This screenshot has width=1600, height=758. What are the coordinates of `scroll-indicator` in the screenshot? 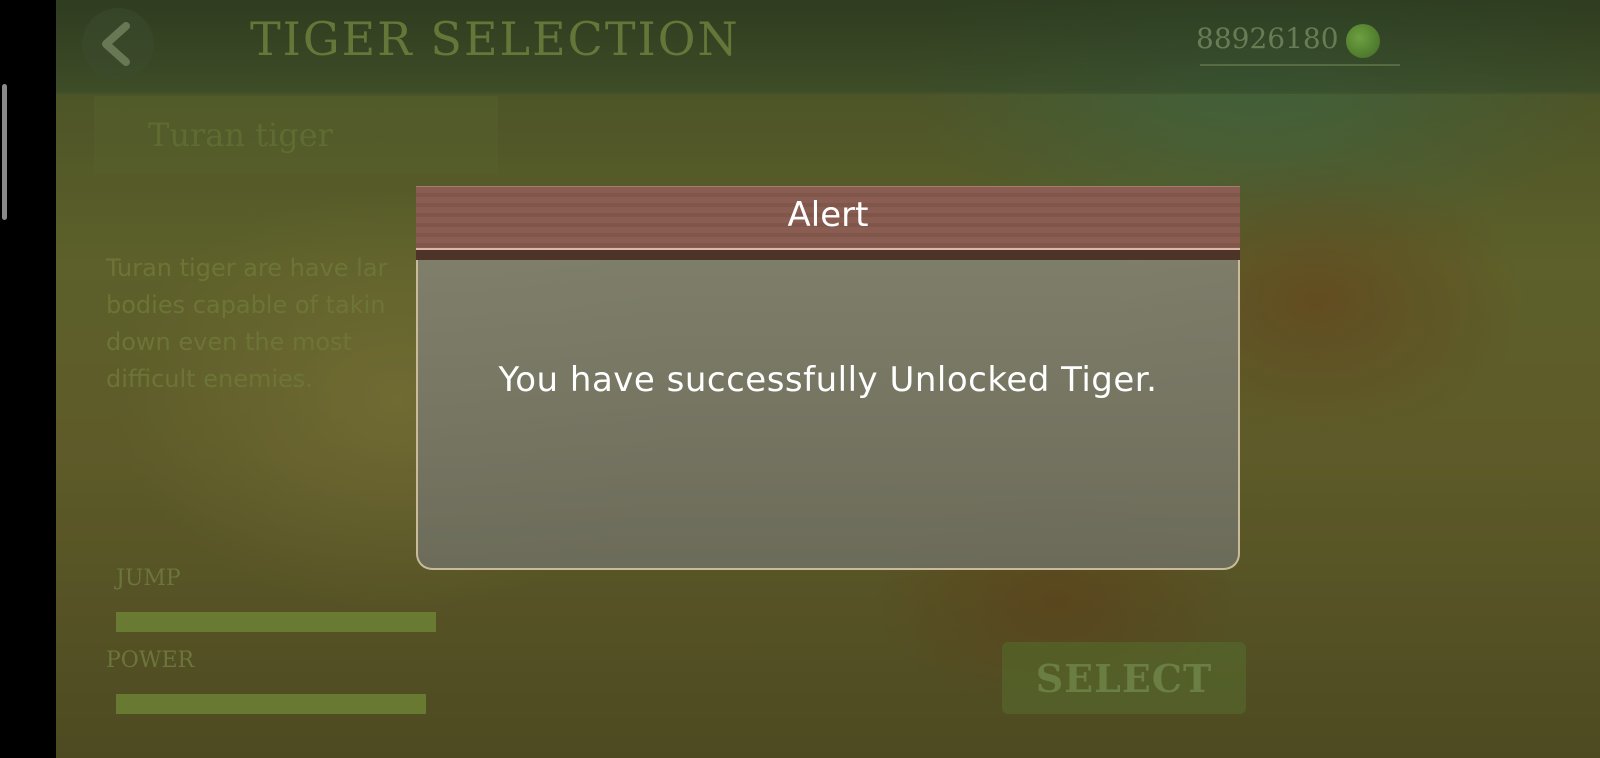 It's located at (4, 152).